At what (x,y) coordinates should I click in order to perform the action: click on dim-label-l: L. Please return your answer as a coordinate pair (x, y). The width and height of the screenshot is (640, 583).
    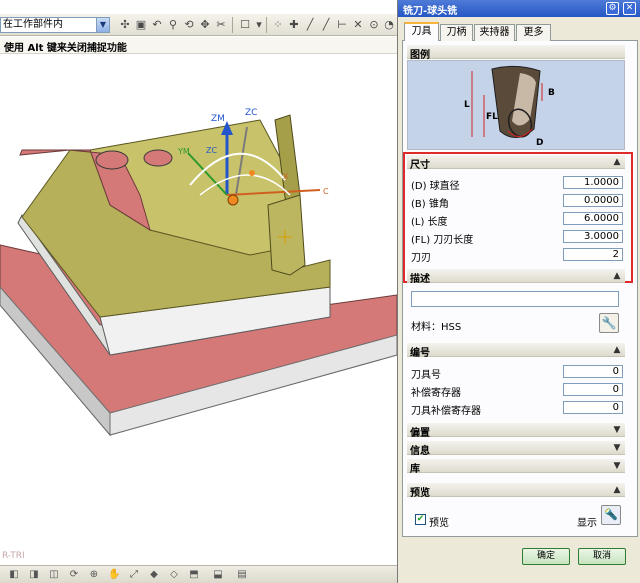
    Looking at the image, I should click on (467, 105).